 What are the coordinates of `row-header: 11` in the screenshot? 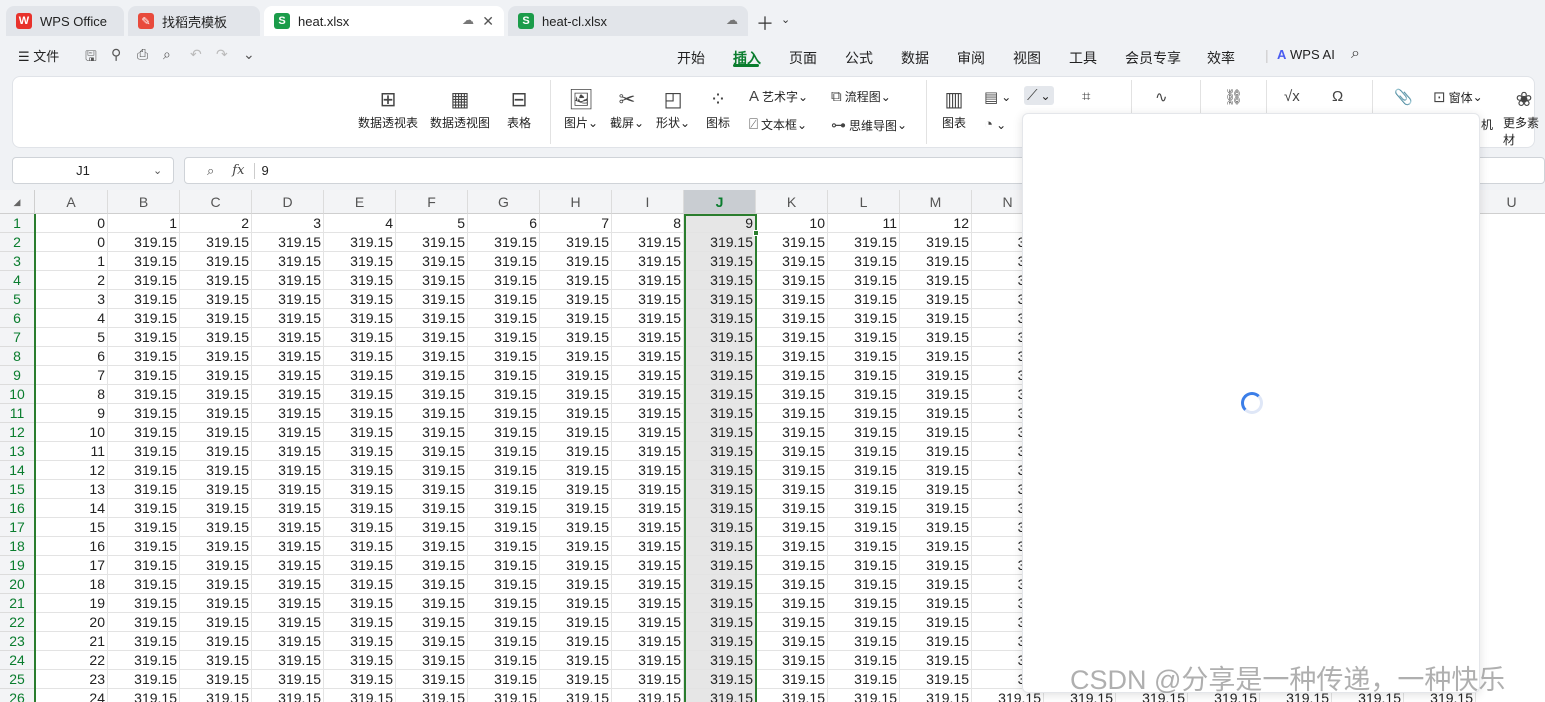 It's located at (17, 413).